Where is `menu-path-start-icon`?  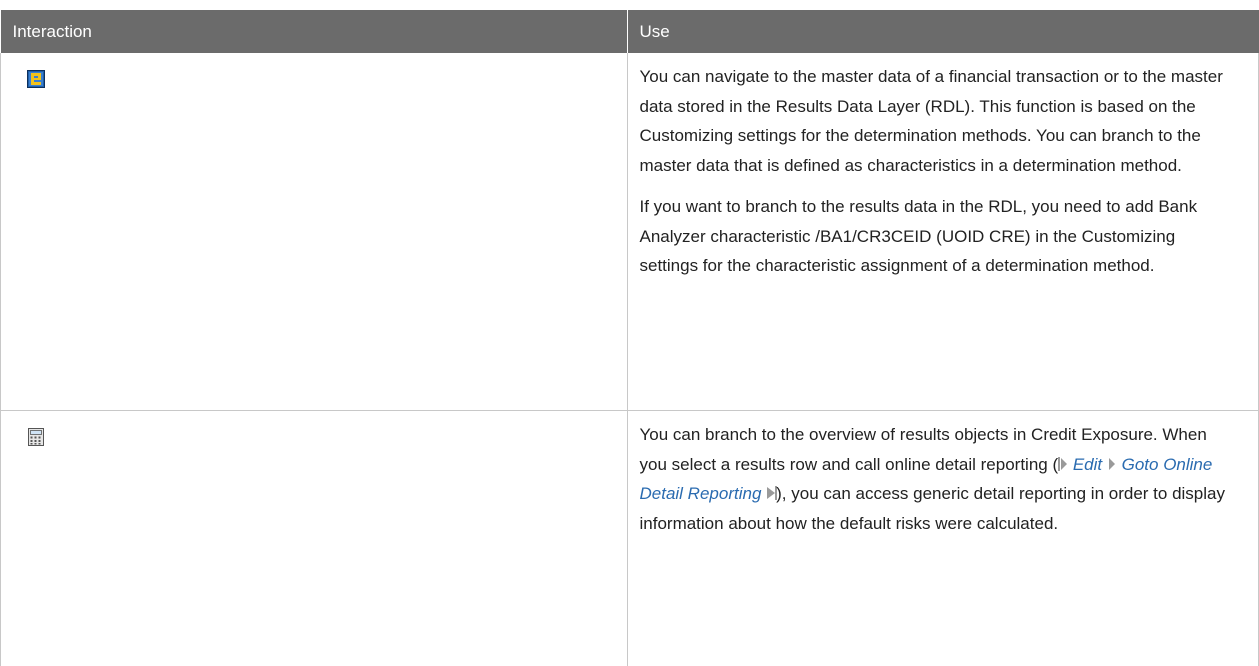 menu-path-start-icon is located at coordinates (1063, 458).